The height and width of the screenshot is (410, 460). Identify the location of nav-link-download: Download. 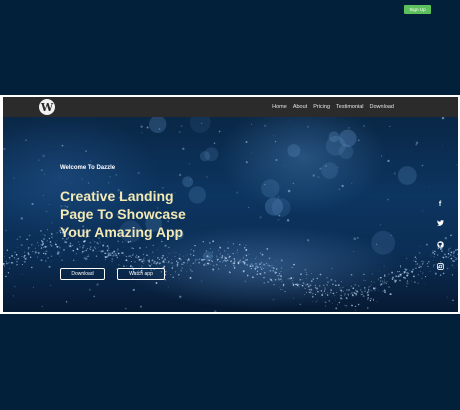
(382, 107).